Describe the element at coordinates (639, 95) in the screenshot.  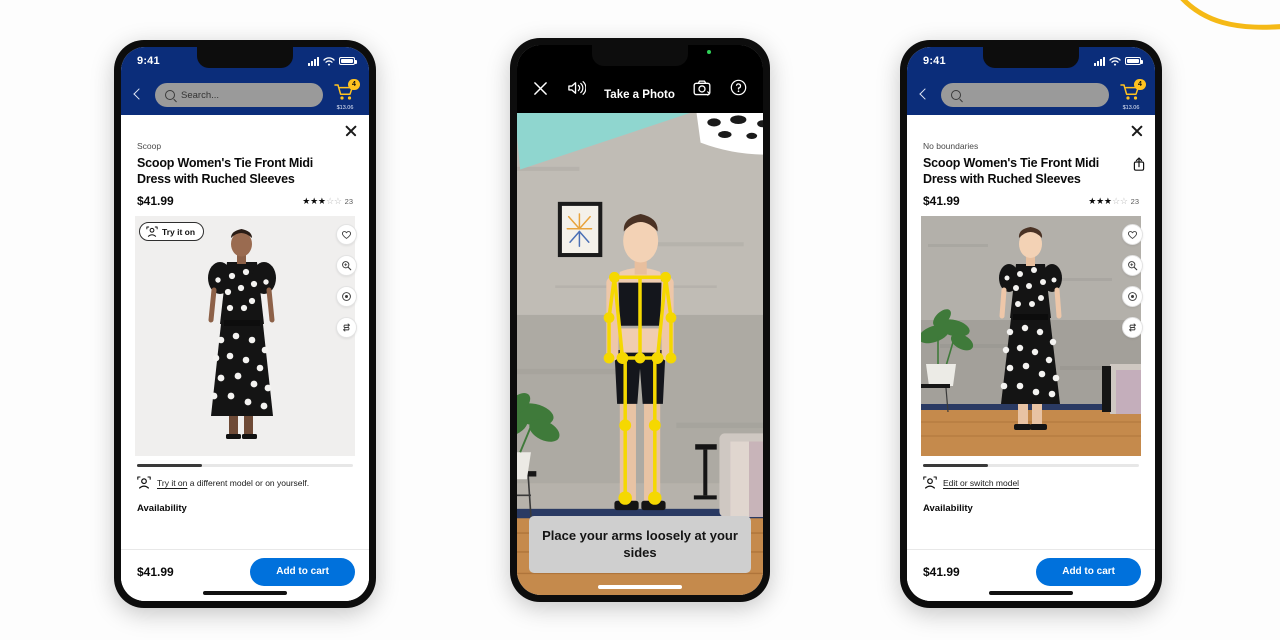
I see `camera-title: Take a Photo` at that location.